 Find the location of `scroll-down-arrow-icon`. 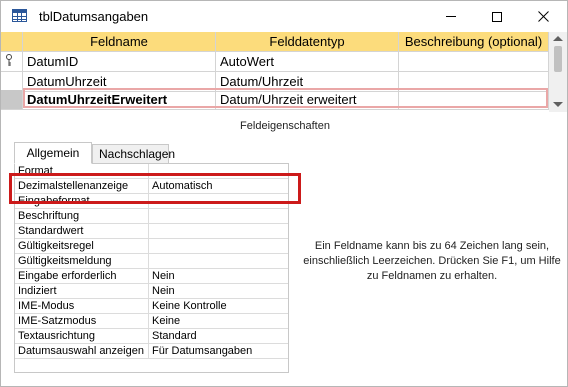

scroll-down-arrow-icon is located at coordinates (558, 104).